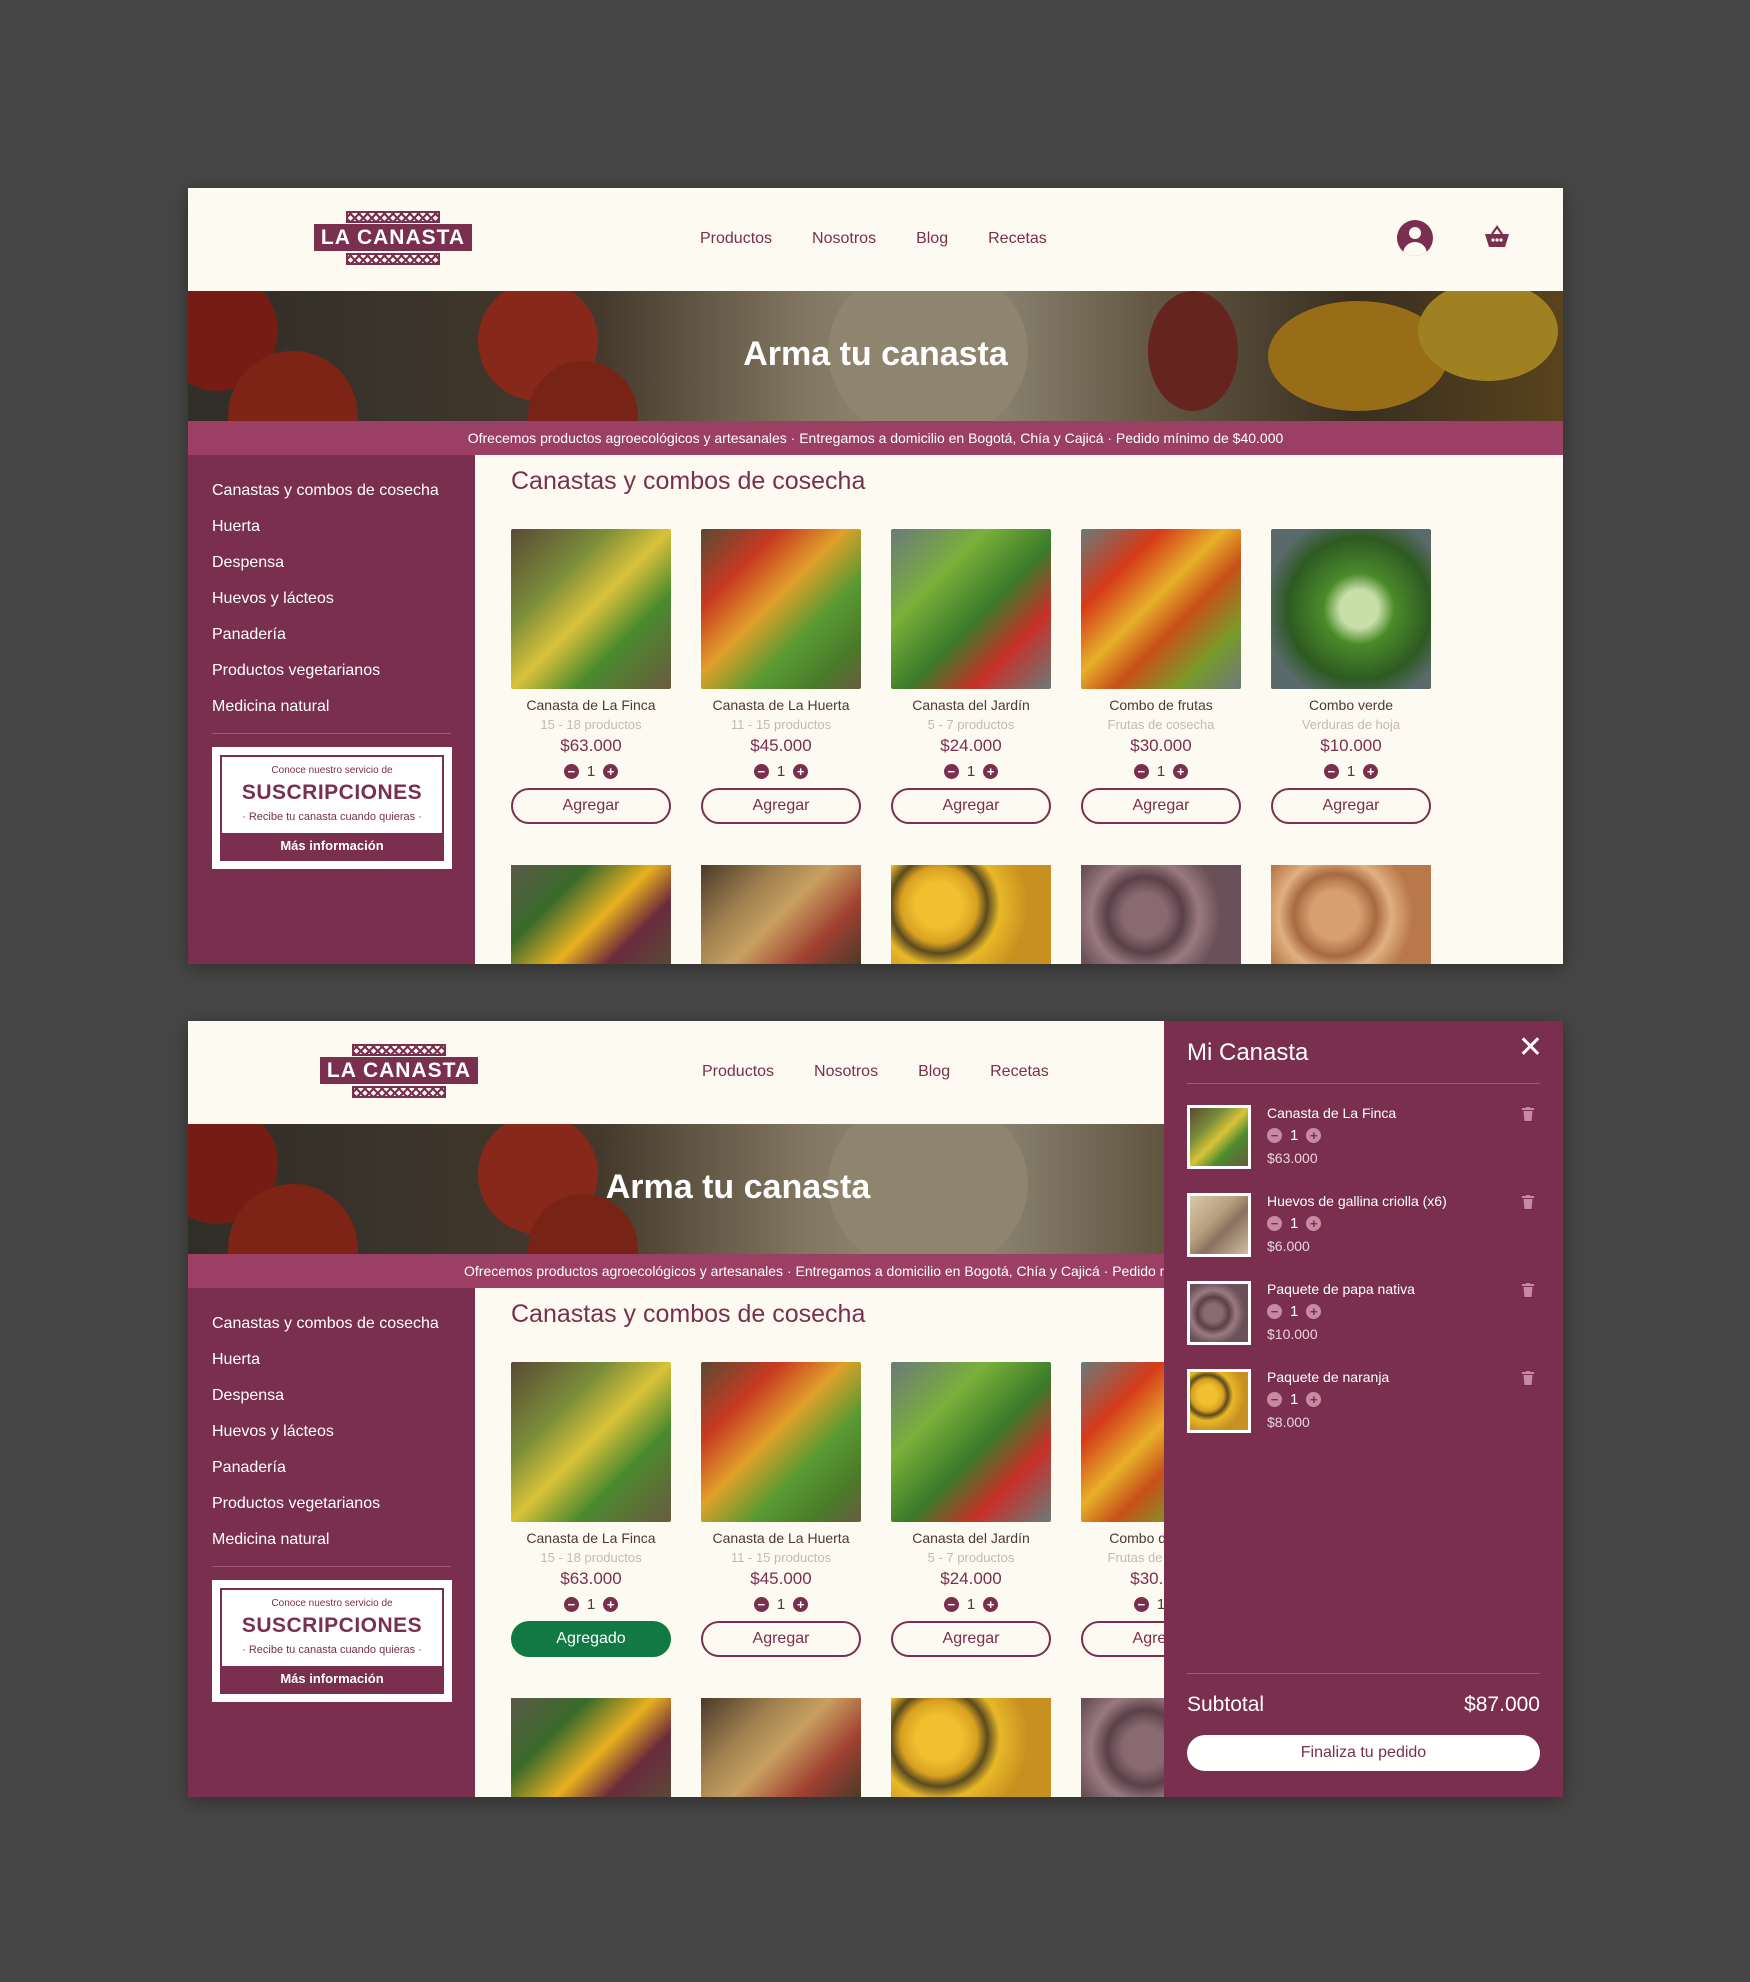 Image resolution: width=1750 pixels, height=1982 pixels. Describe the element at coordinates (332, 1603) in the screenshot. I see `subscription-intro: Conoce nuestro servicio de` at that location.